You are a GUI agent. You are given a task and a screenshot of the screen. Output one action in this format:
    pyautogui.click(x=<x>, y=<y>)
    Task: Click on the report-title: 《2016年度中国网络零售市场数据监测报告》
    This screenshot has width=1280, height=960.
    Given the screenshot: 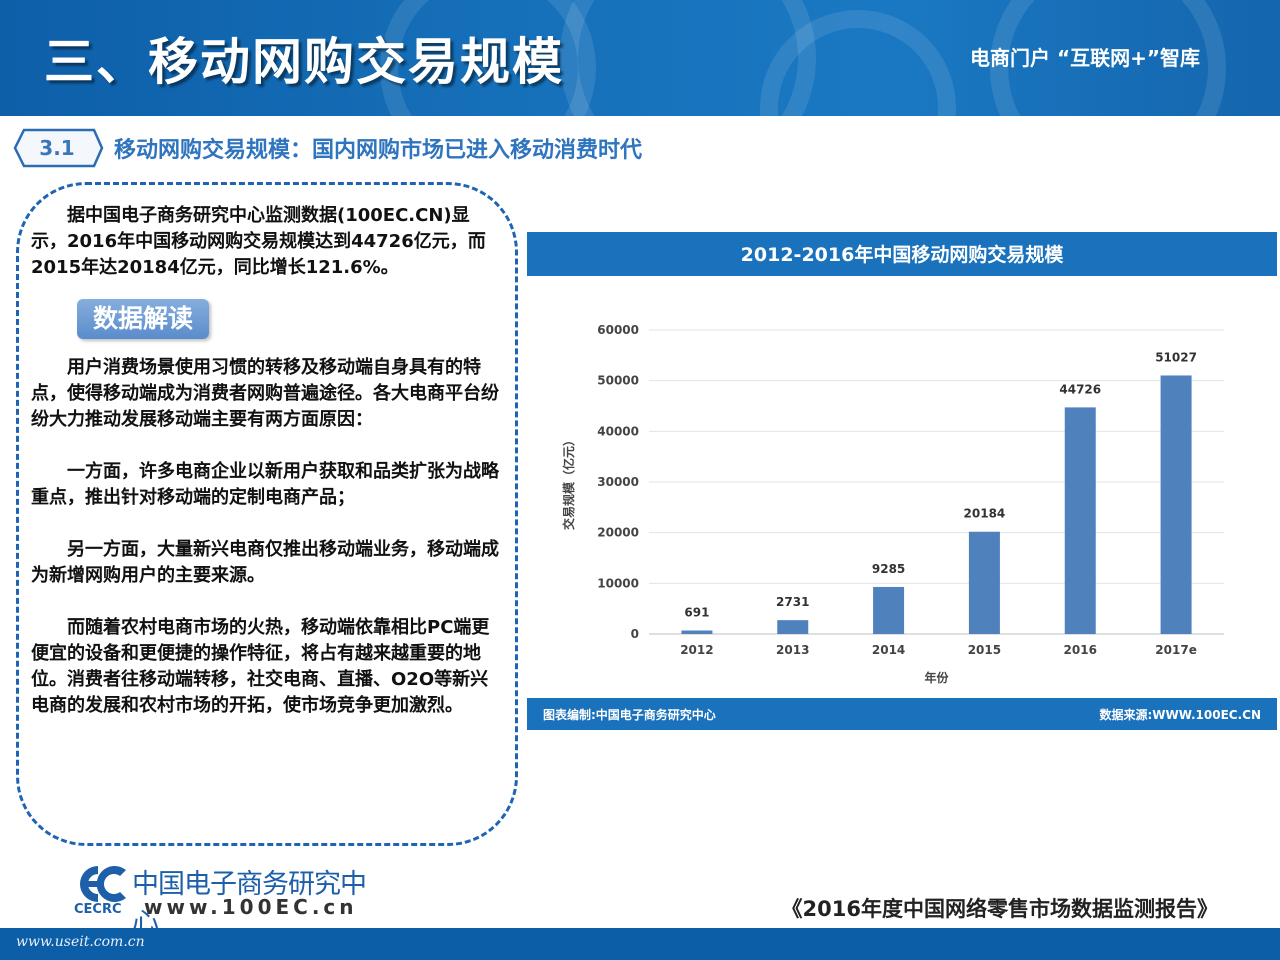 What is the action you would take?
    pyautogui.click(x=999, y=909)
    